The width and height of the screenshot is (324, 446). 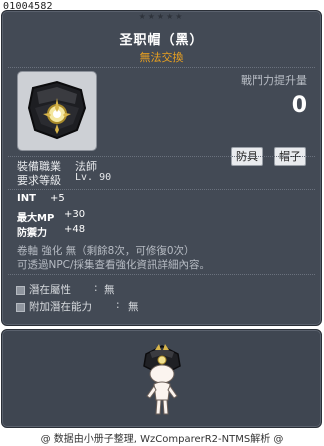 What do you see at coordinates (162, 439) in the screenshot?
I see `footer-credit: @ 数据由小册子整理, WzComparerR2-NTMS解析 @` at bounding box center [162, 439].